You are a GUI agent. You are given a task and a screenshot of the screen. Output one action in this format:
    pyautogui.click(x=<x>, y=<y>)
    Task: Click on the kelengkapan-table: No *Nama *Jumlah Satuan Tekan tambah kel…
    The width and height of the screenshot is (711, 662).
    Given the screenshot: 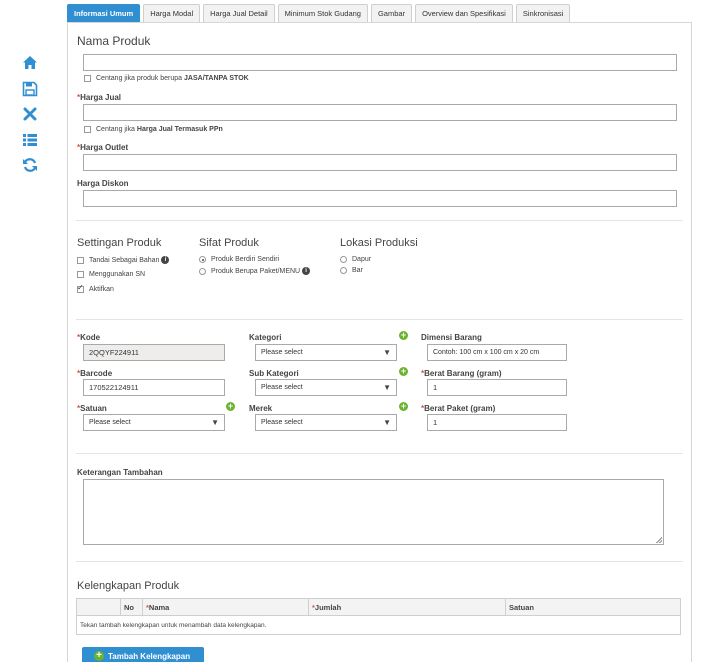 What is the action you would take?
    pyautogui.click(x=378, y=616)
    